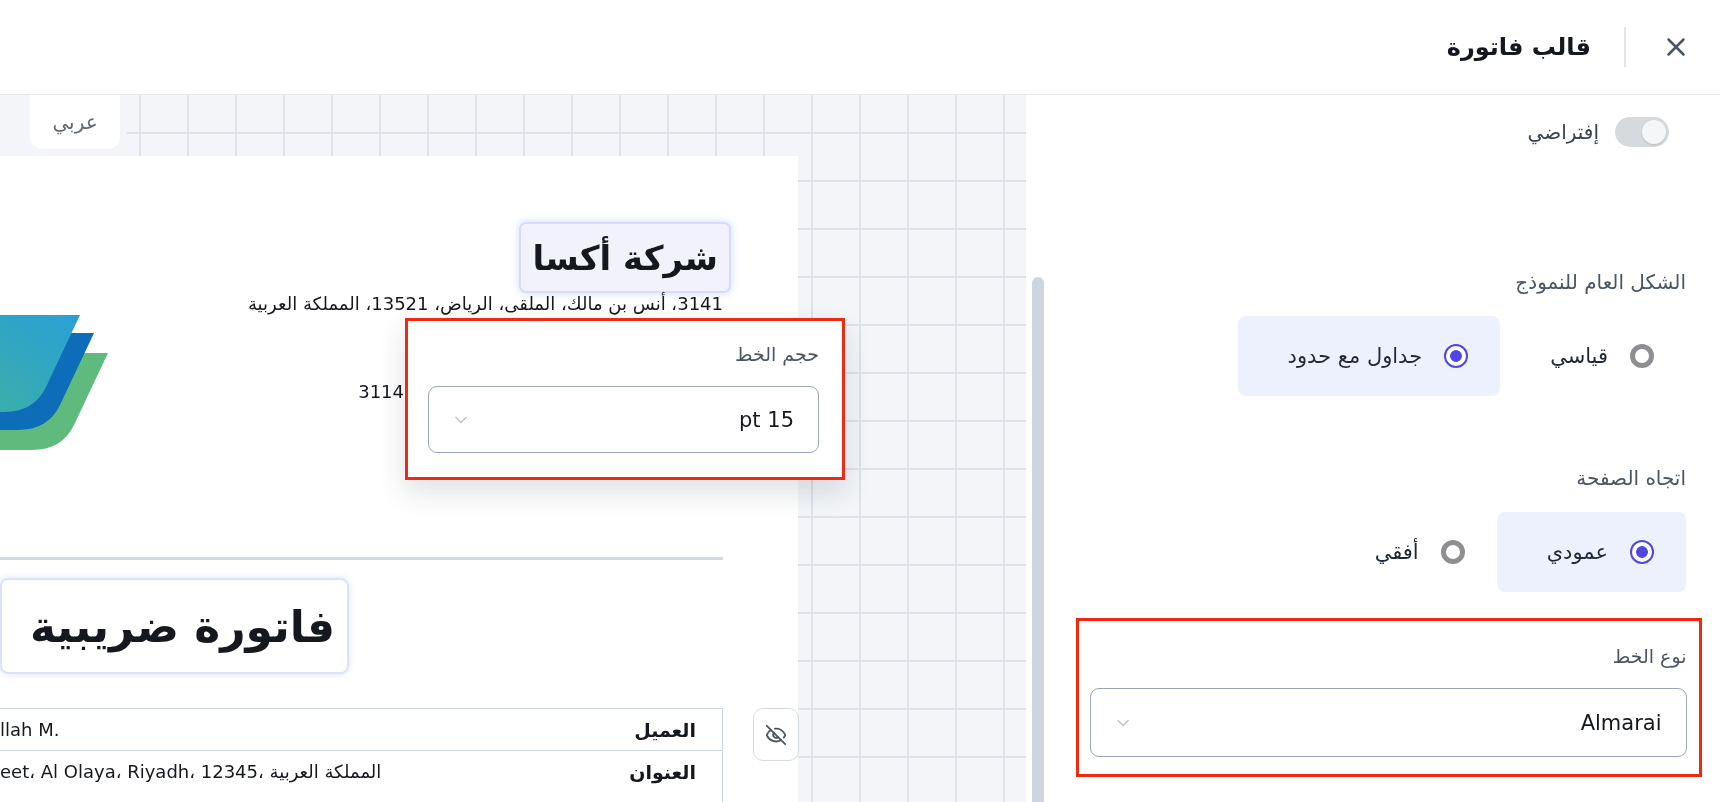  I want to click on section-label: اتجاه الصفحة, so click(1630, 478).